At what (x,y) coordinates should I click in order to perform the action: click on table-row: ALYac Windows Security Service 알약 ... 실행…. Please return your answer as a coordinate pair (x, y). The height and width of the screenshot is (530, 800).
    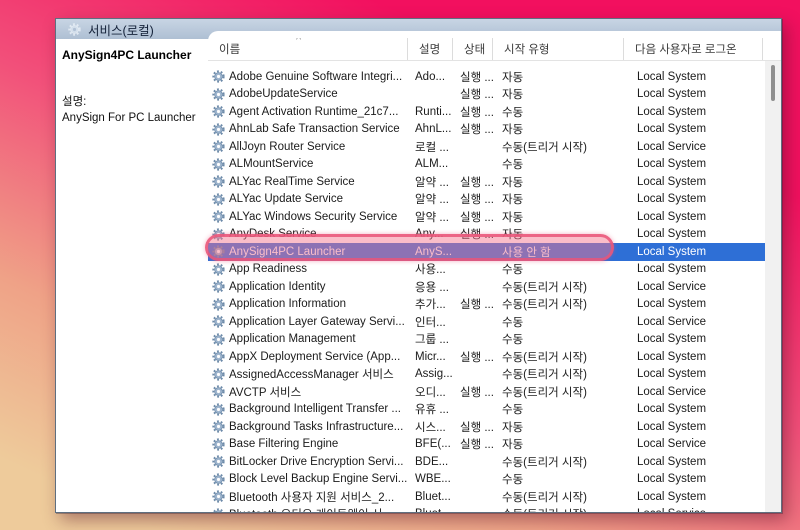
    Looking at the image, I should click on (494, 217).